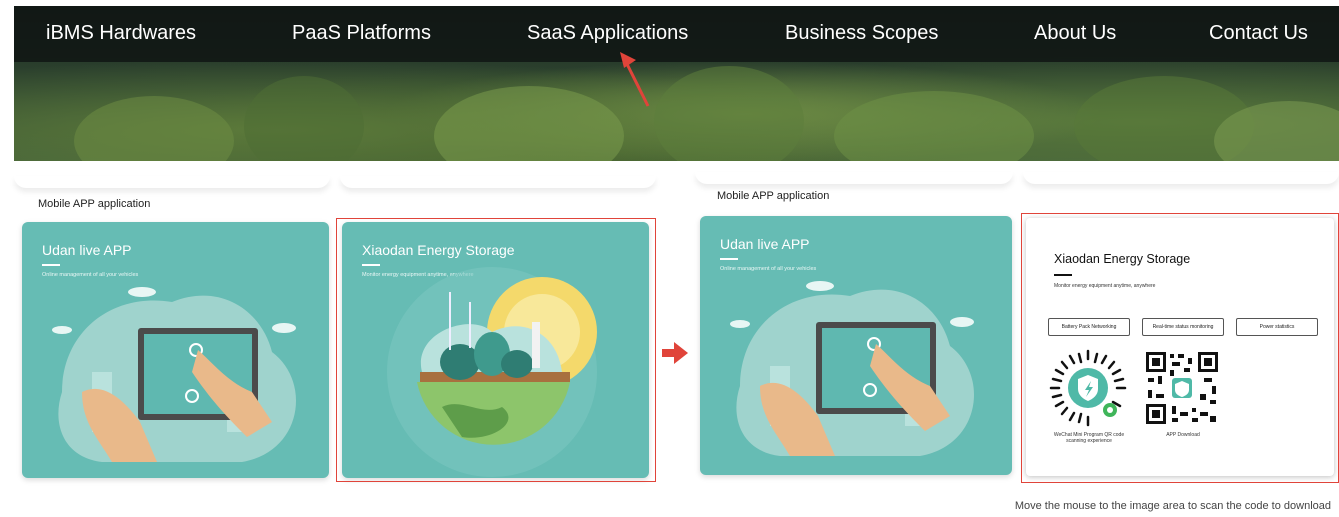 Image resolution: width=1339 pixels, height=517 pixels. What do you see at coordinates (675, 353) in the screenshot?
I see `right-arrow-icon` at bounding box center [675, 353].